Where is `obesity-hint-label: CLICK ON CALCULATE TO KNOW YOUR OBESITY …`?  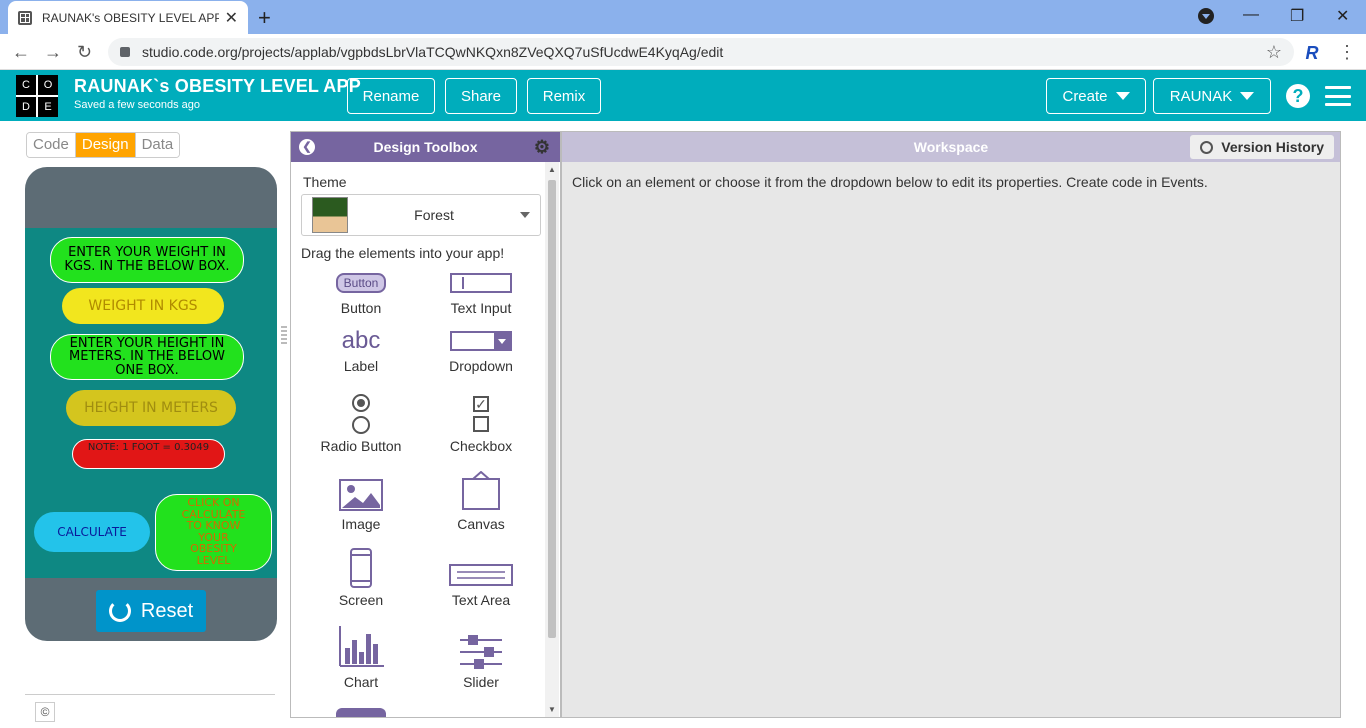
obesity-hint-label: CLICK ON CALCULATE TO KNOW YOUR OBESITY … is located at coordinates (213, 532).